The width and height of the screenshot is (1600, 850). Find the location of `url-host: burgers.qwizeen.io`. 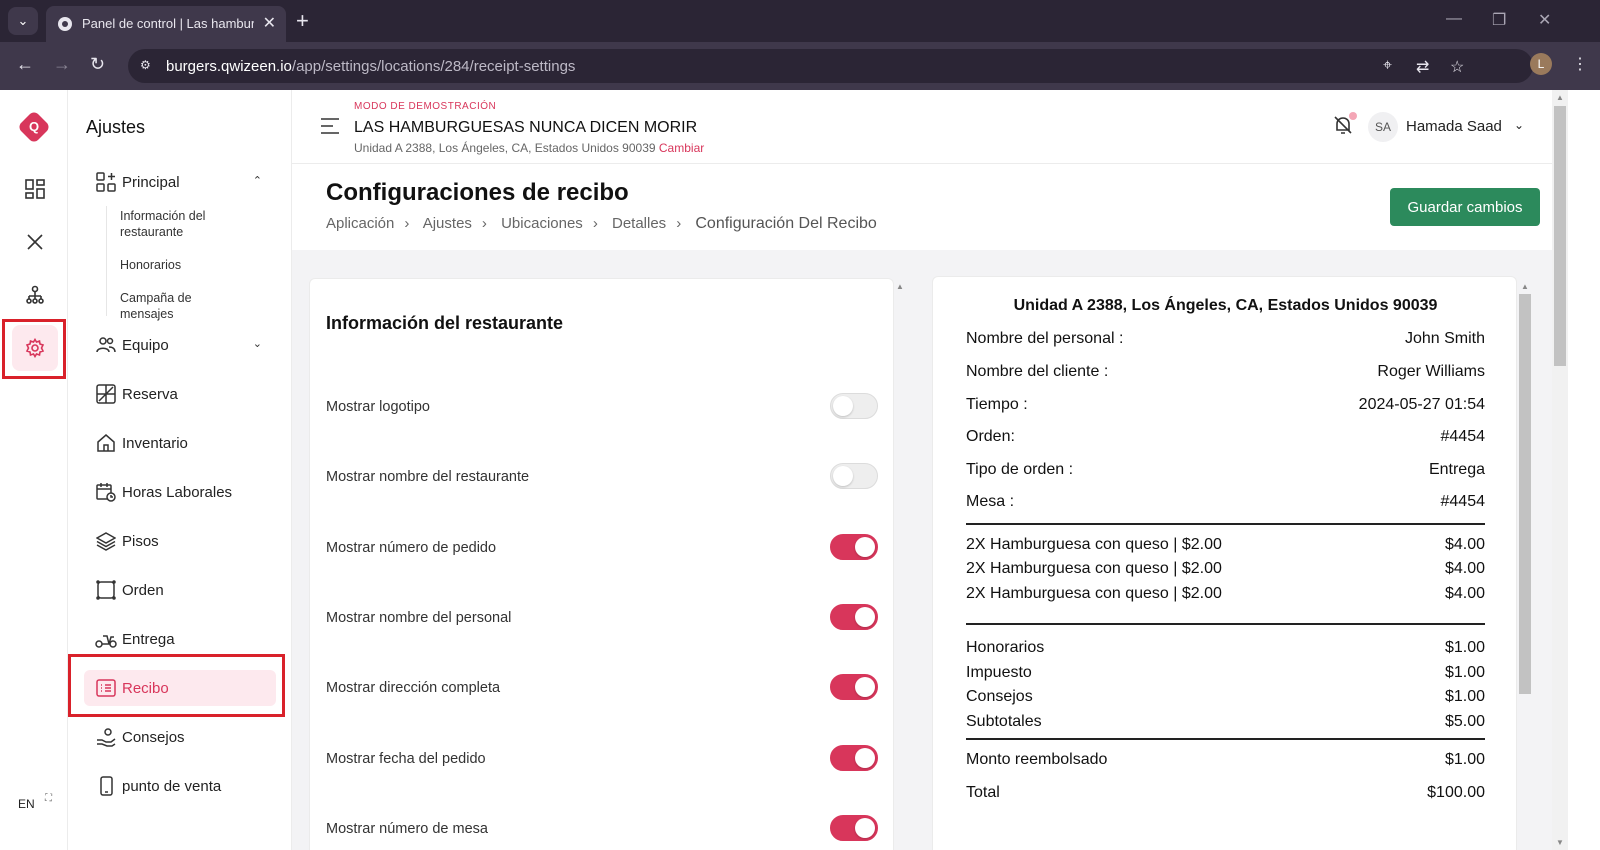

url-host: burgers.qwizeen.io is located at coordinates (229, 66).